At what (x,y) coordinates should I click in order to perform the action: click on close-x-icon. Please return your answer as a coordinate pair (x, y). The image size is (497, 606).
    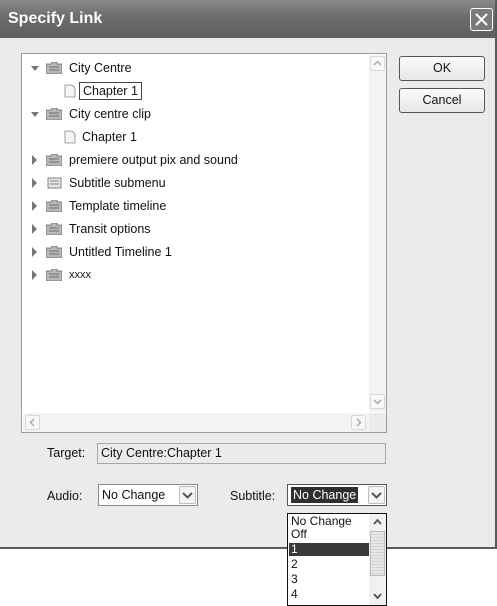
    Looking at the image, I should click on (481, 19).